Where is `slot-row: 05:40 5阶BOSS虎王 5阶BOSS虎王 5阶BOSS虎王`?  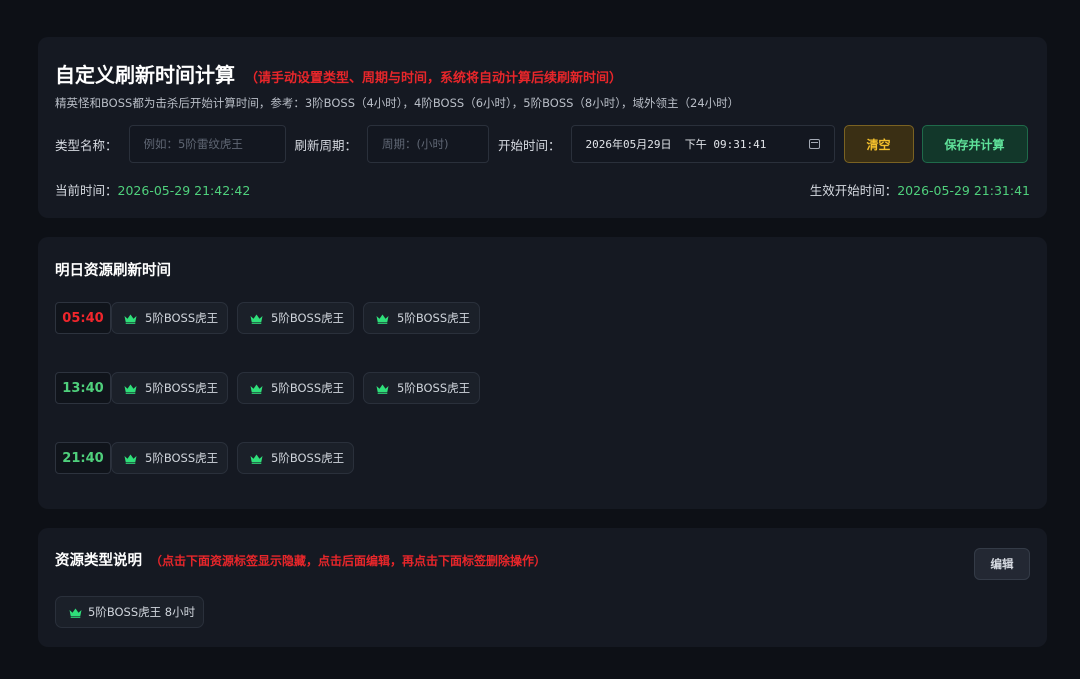 slot-row: 05:40 5阶BOSS虎王 5阶BOSS虎王 5阶BOSS虎王 is located at coordinates (272, 318).